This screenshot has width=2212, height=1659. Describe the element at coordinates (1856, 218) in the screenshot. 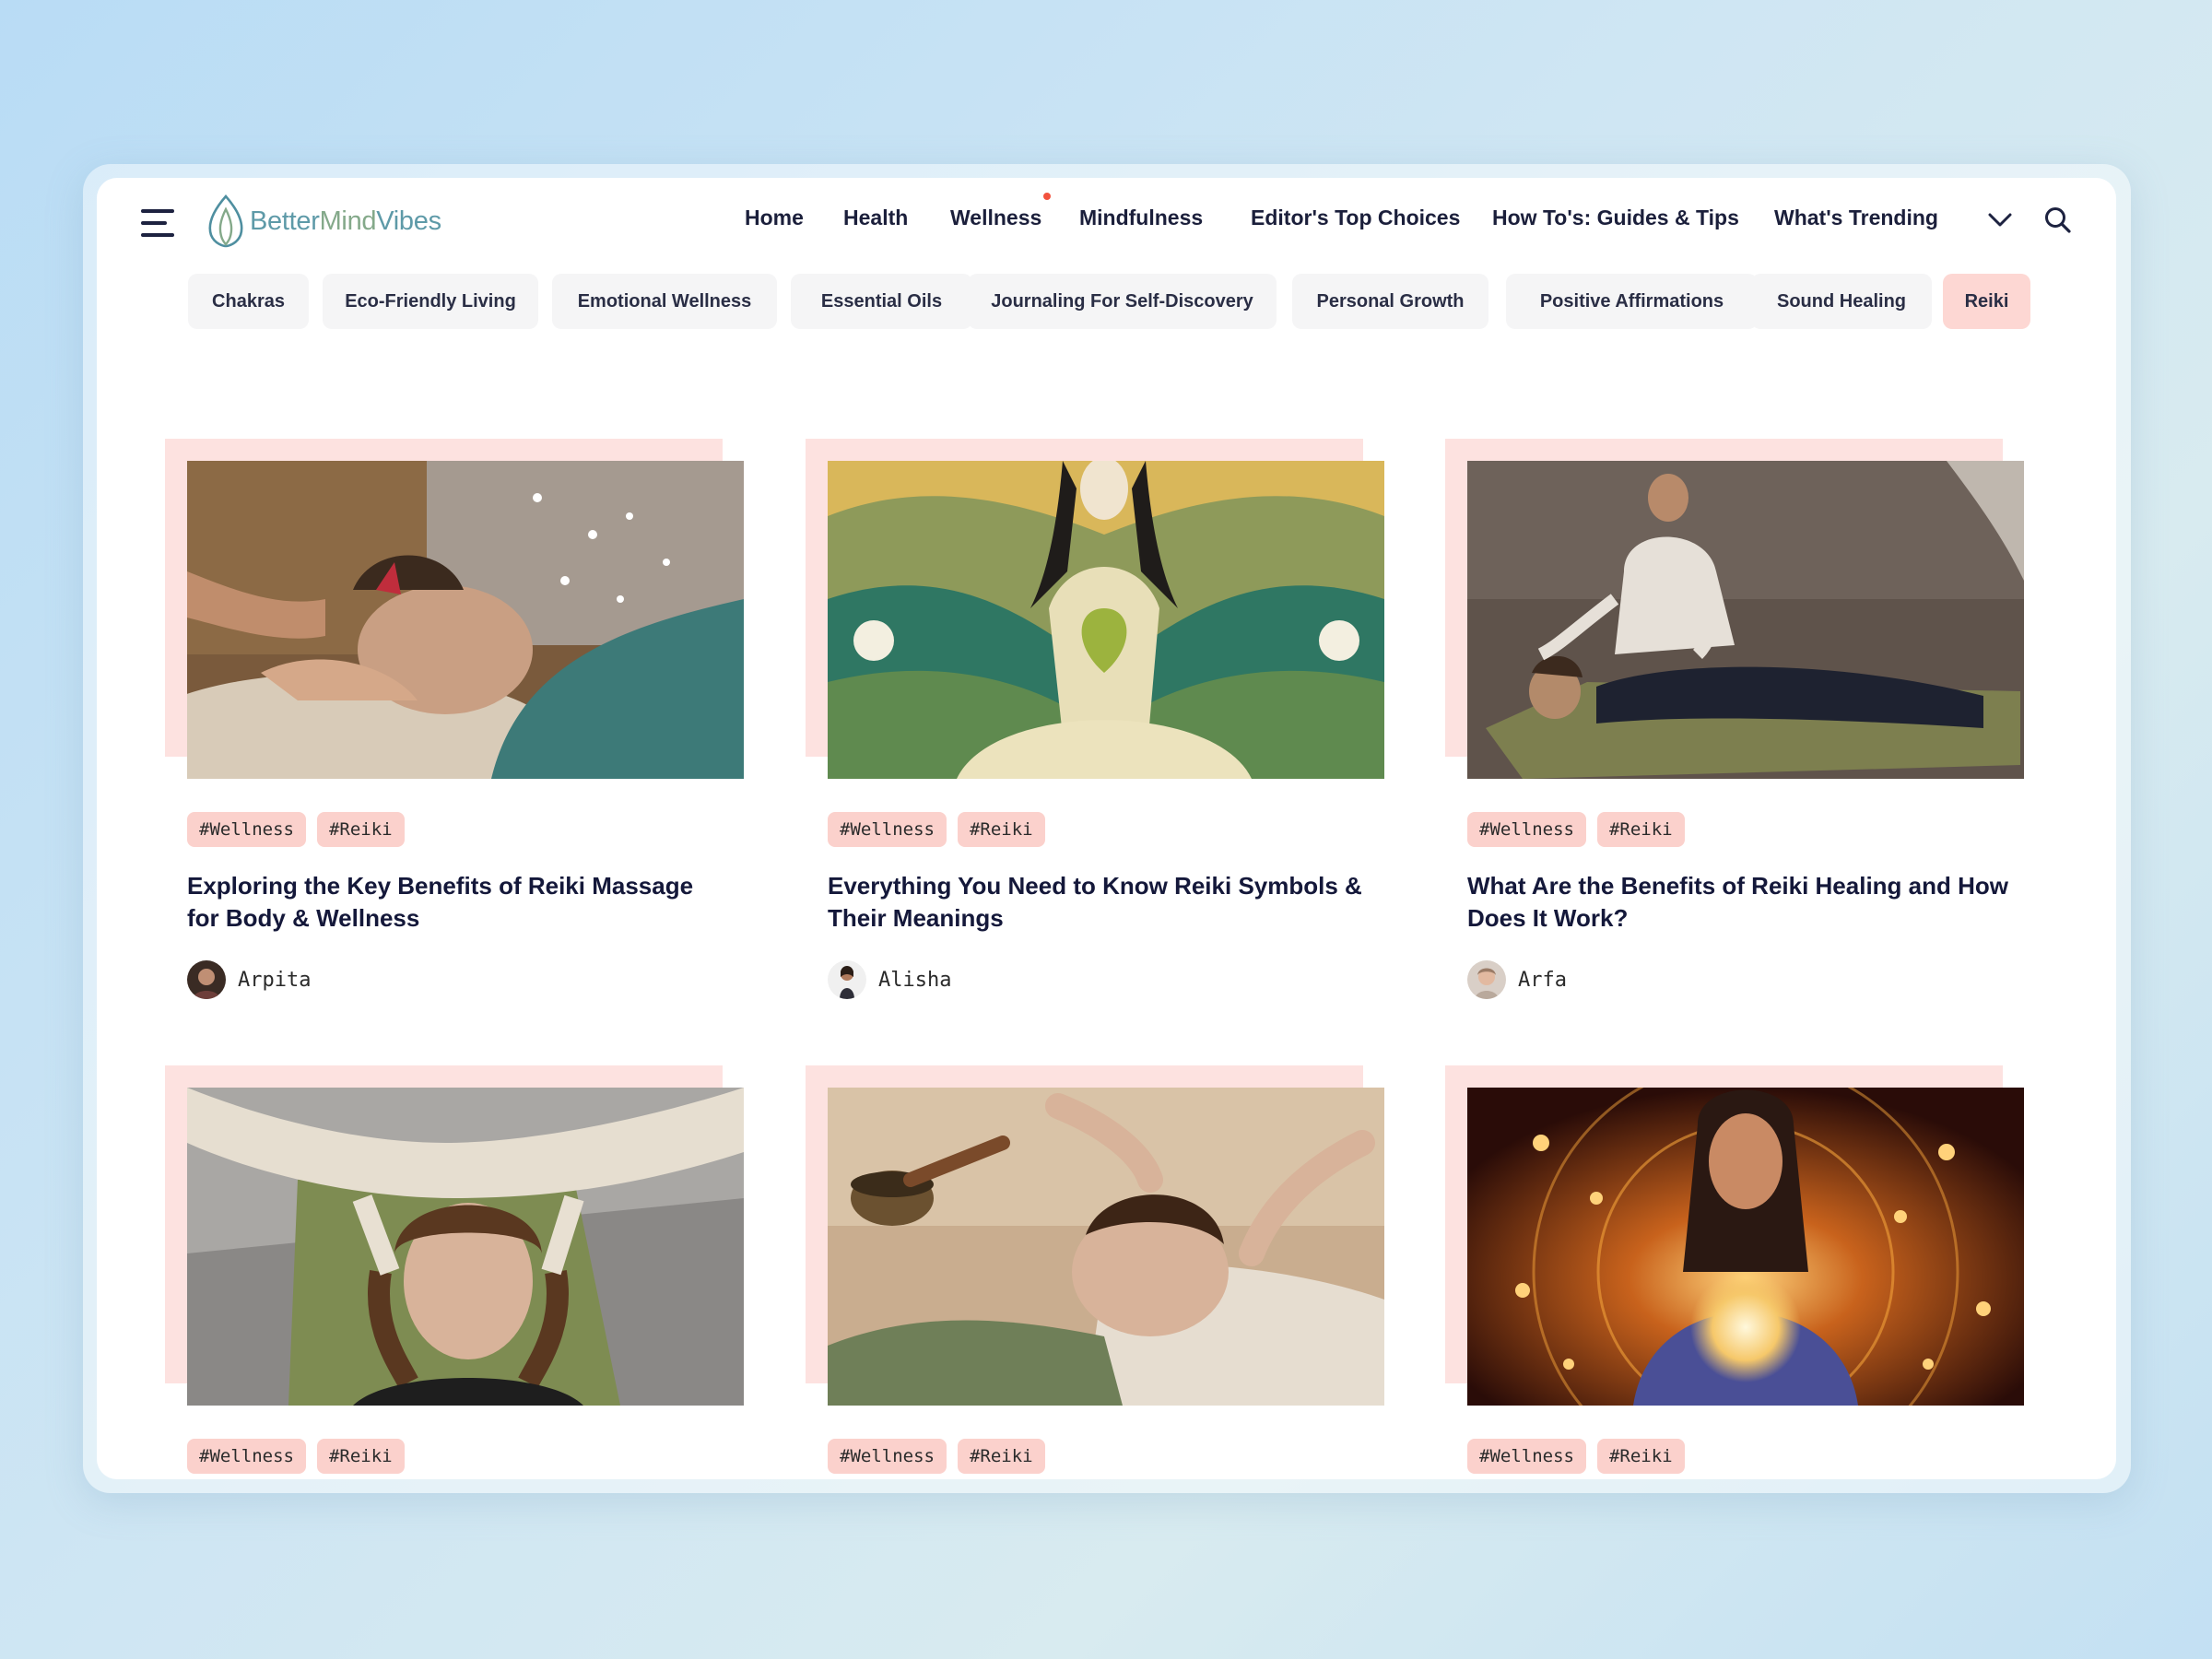

I see `nav-whats-trending: What's Trending` at that location.